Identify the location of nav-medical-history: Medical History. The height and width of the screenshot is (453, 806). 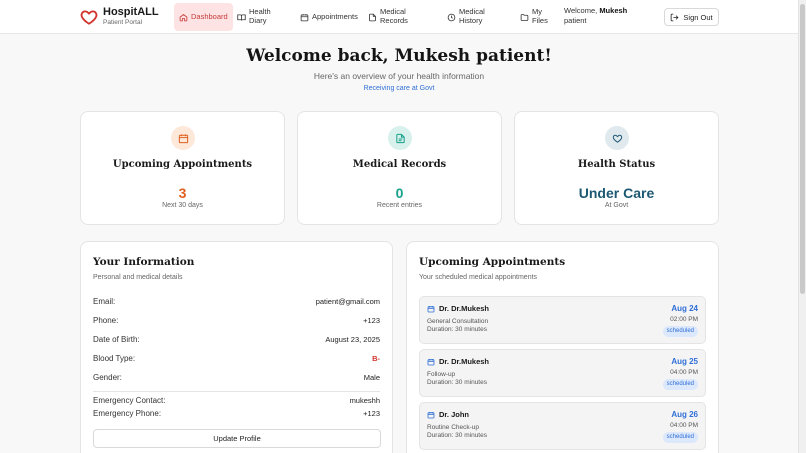
(469, 17).